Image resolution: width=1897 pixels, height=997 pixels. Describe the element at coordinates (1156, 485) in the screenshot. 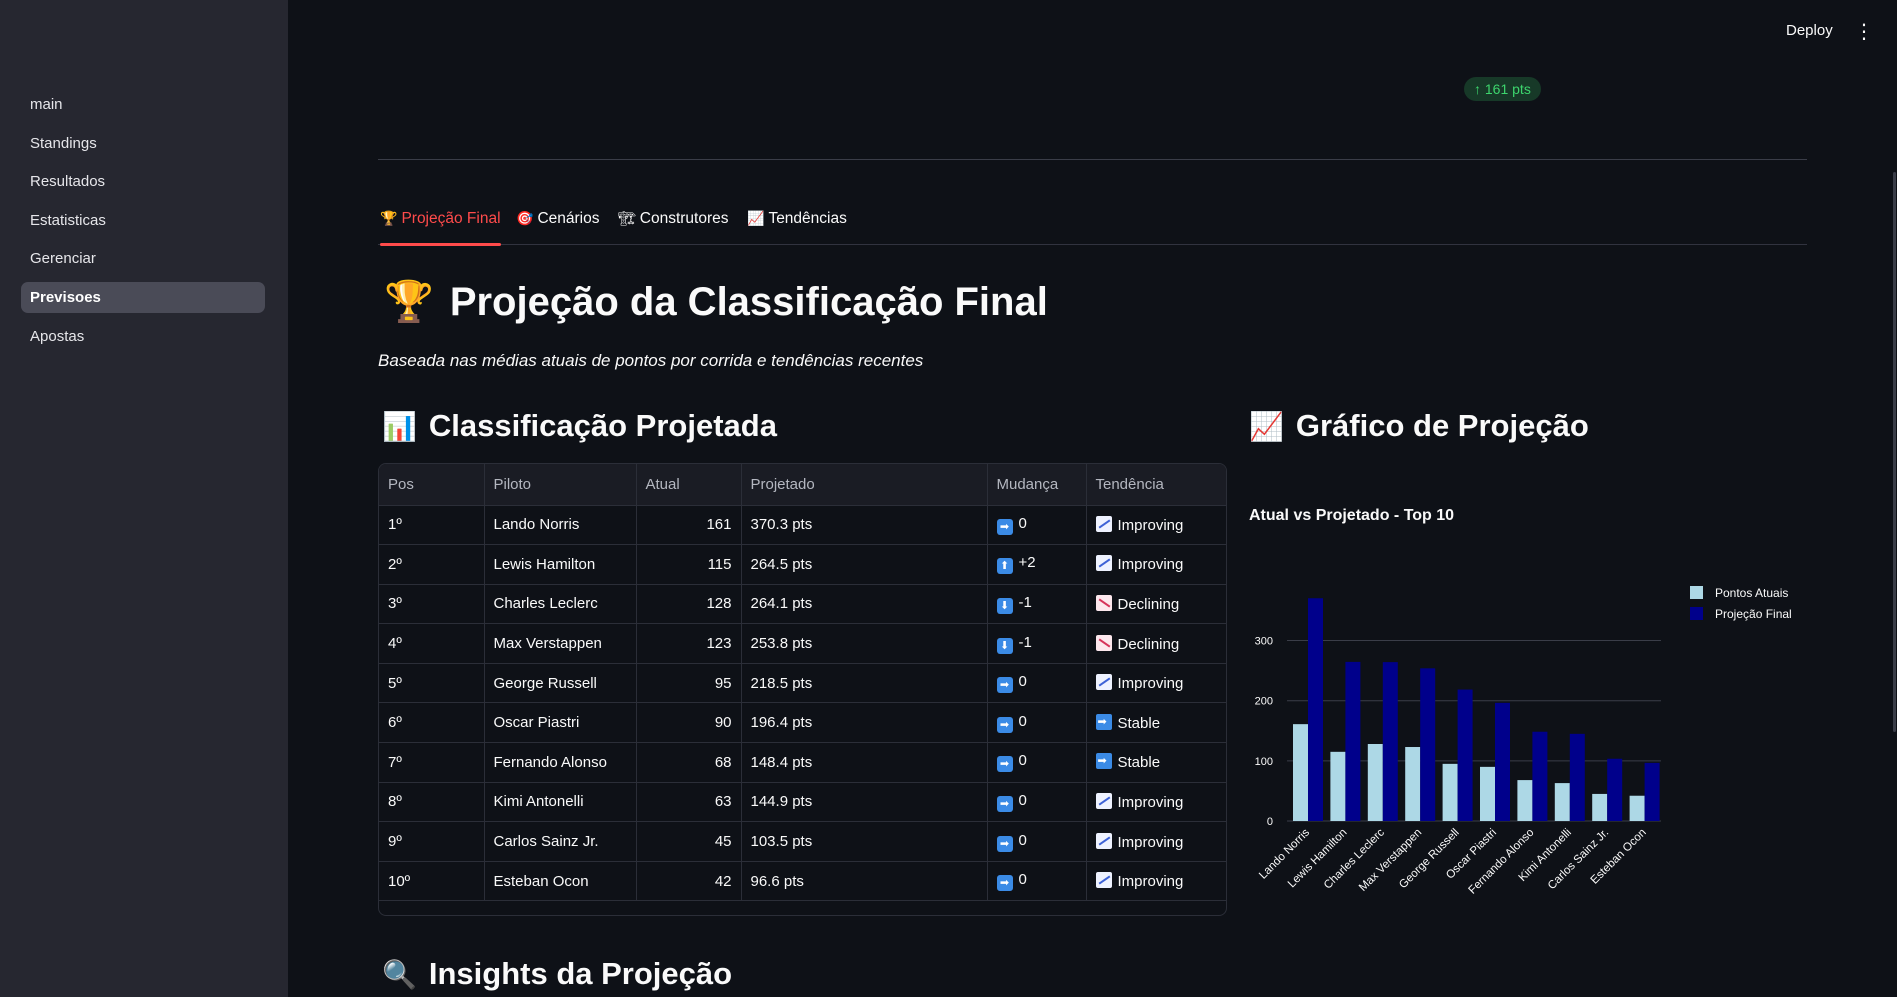

I see `col-tendencia: Tendência` at that location.